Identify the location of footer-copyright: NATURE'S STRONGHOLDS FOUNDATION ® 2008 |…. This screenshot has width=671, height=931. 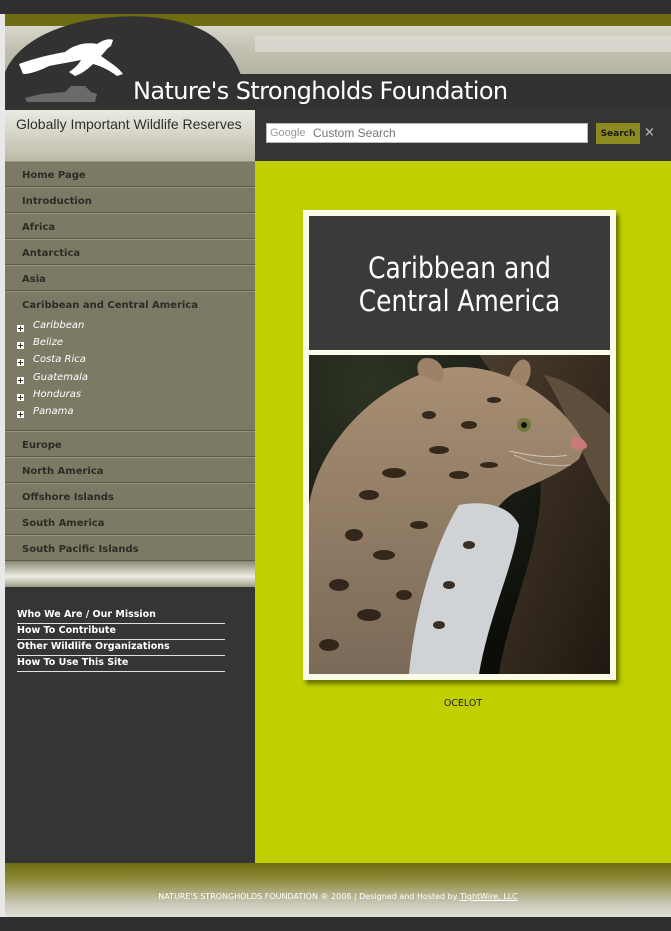
(309, 896).